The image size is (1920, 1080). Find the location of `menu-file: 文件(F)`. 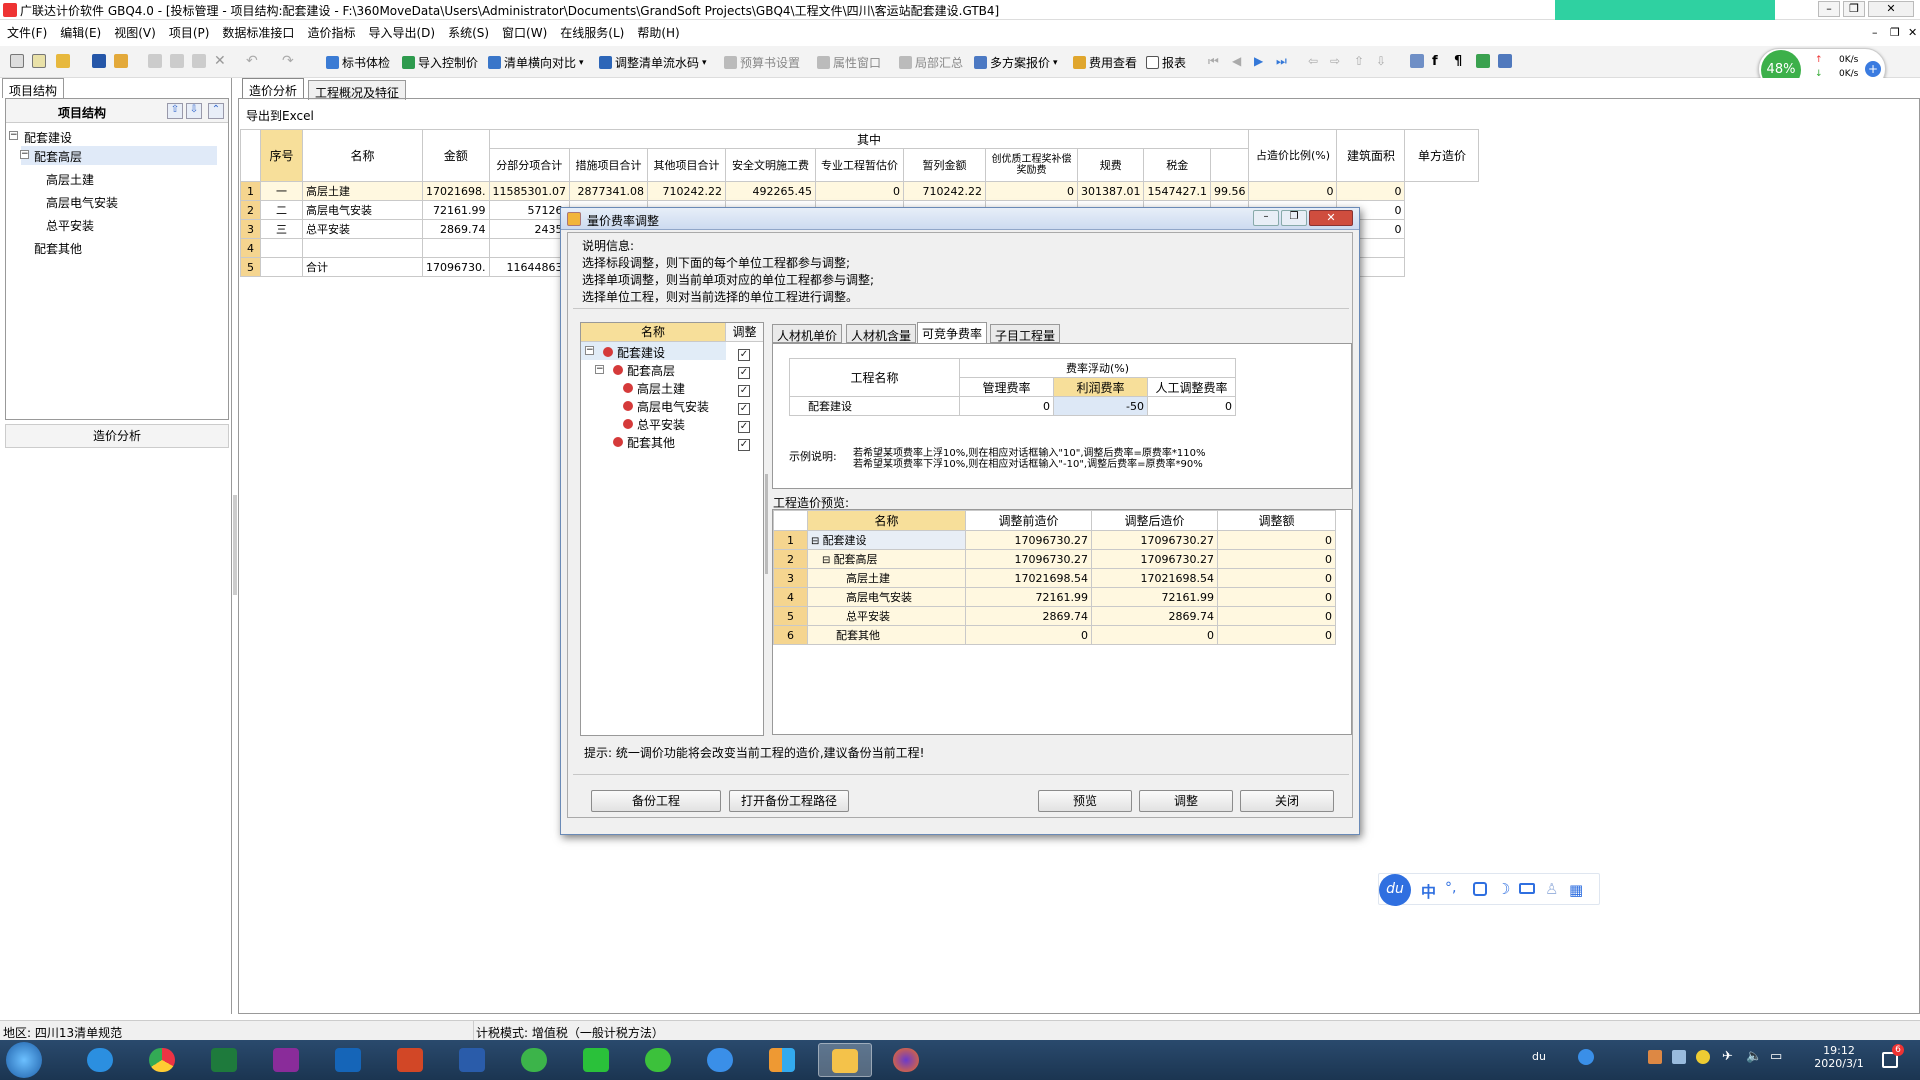

menu-file: 文件(F) is located at coordinates (26, 30).